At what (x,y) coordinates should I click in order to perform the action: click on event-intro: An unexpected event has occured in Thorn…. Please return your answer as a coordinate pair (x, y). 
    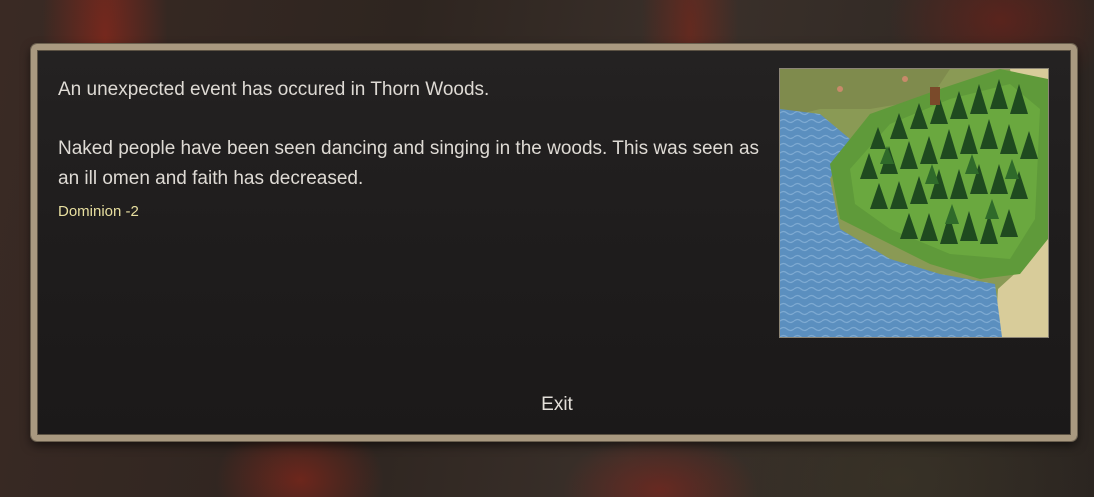
    Looking at the image, I should click on (274, 89).